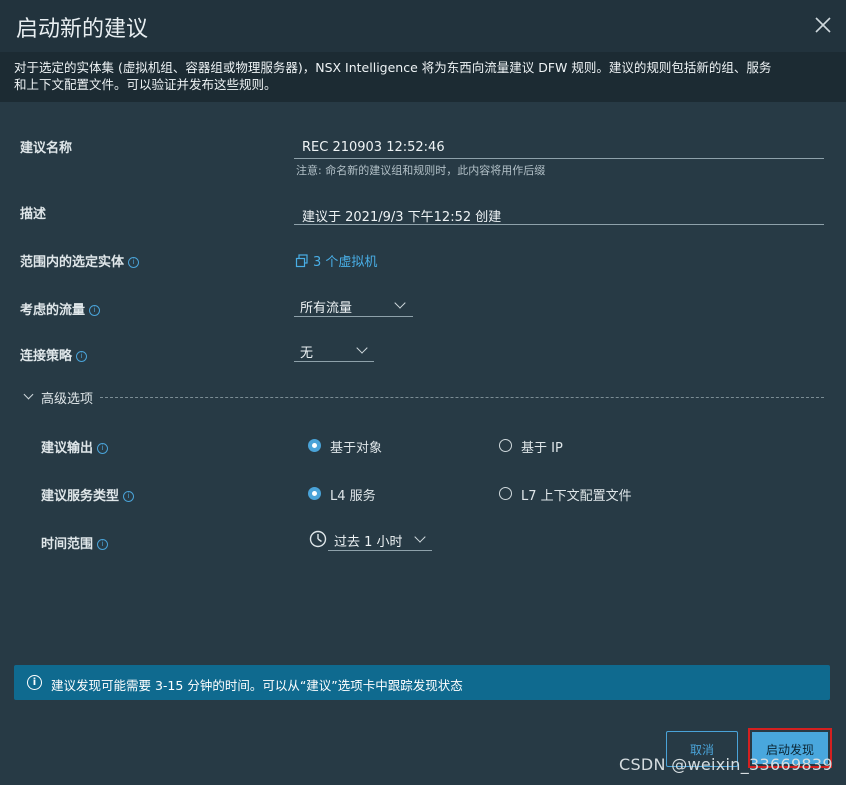 The width and height of the screenshot is (846, 785). I want to click on time-label: 时间范围 i, so click(75, 542).